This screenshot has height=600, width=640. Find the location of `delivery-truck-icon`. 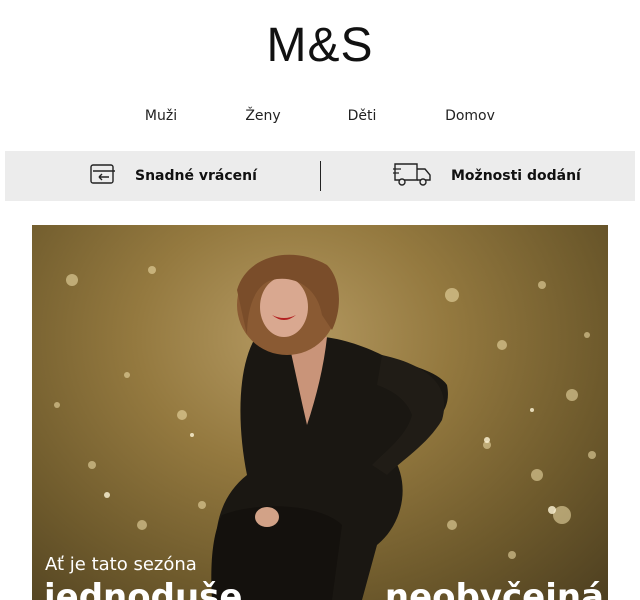

delivery-truck-icon is located at coordinates (413, 176).